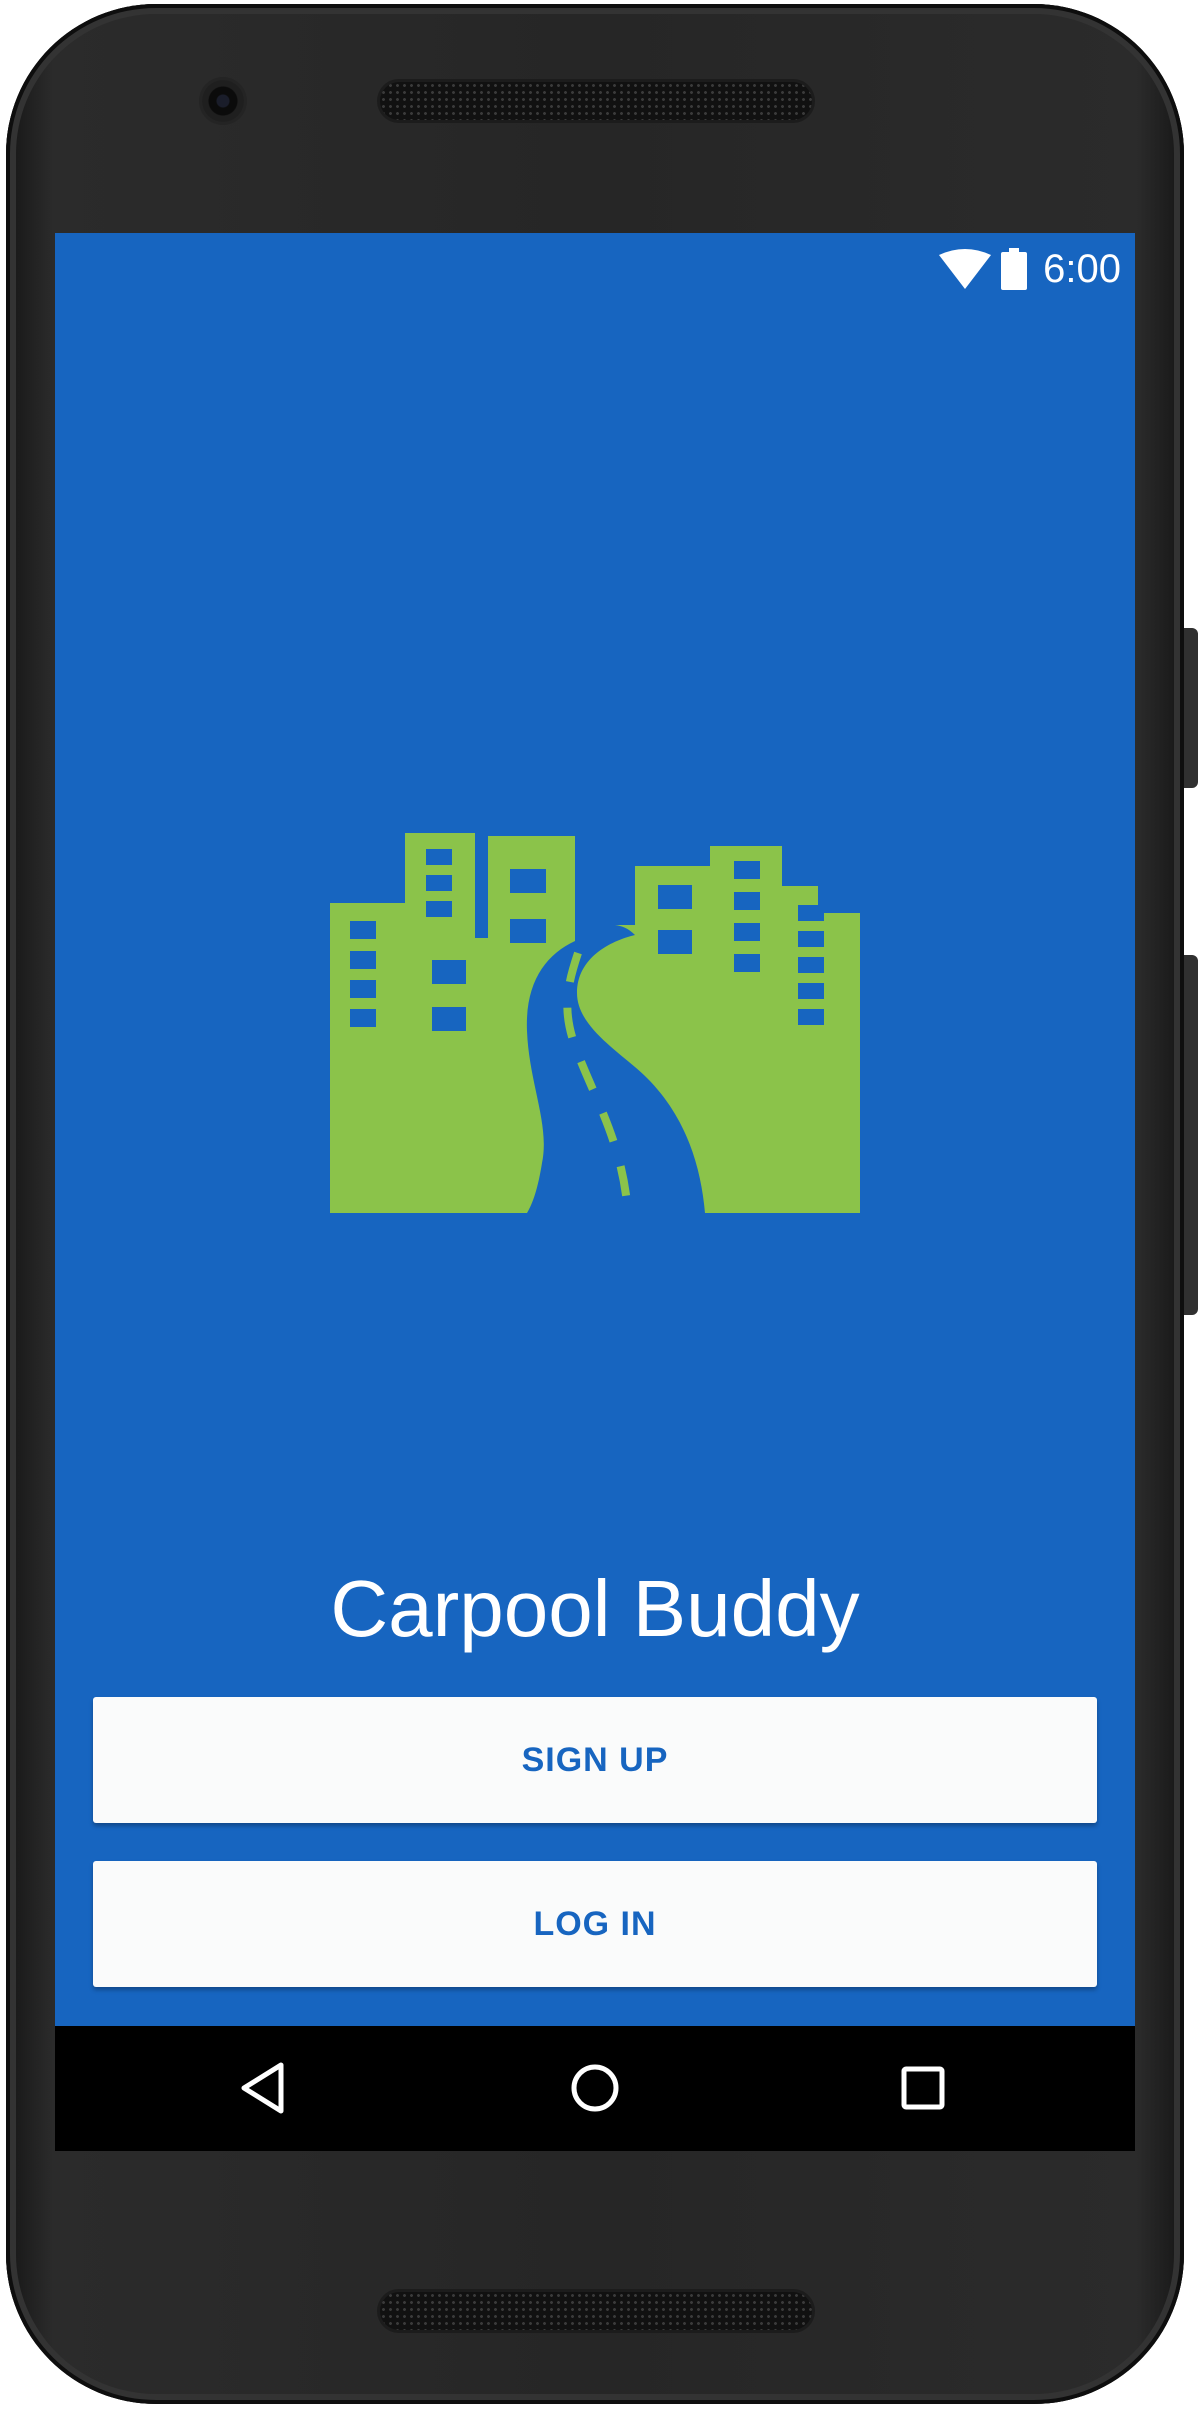 This screenshot has width=1198, height=2409. I want to click on recents-icon, so click(923, 2088).